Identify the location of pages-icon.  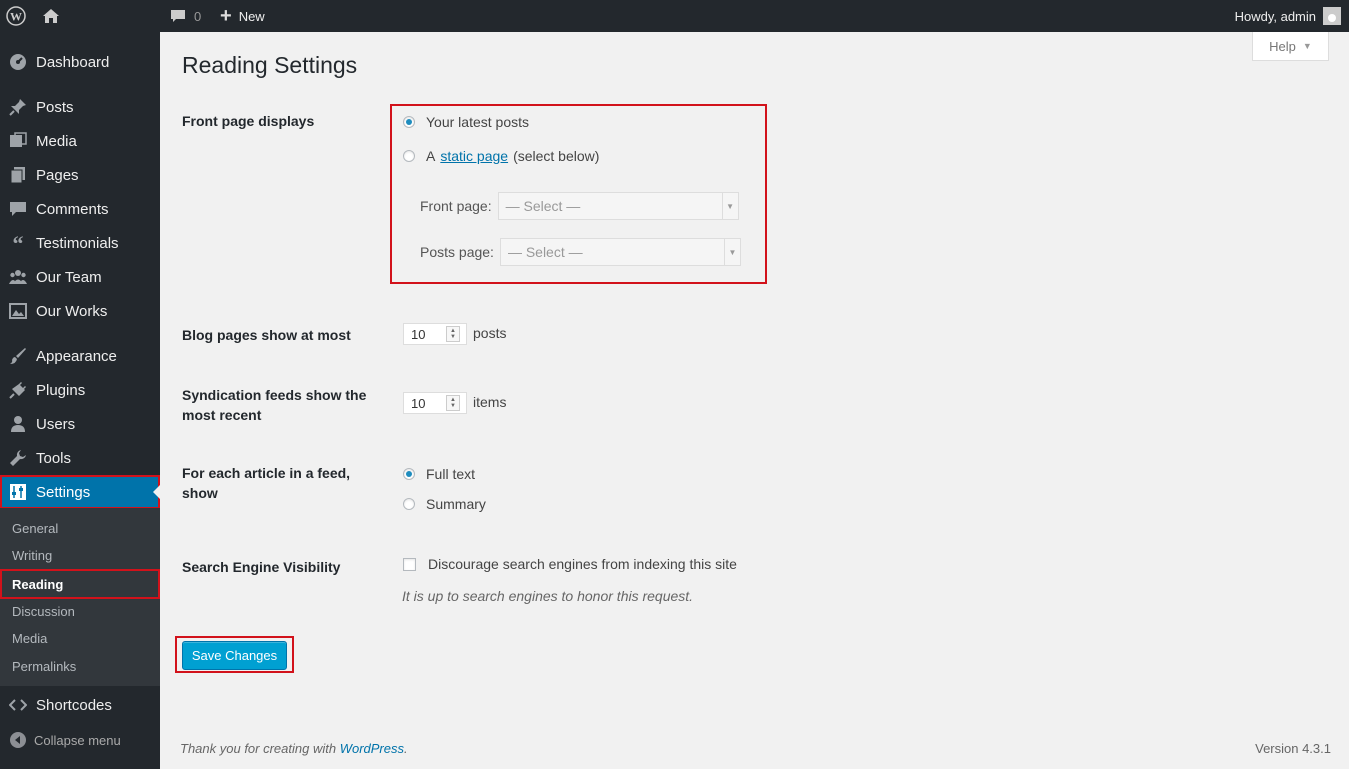
(18, 175).